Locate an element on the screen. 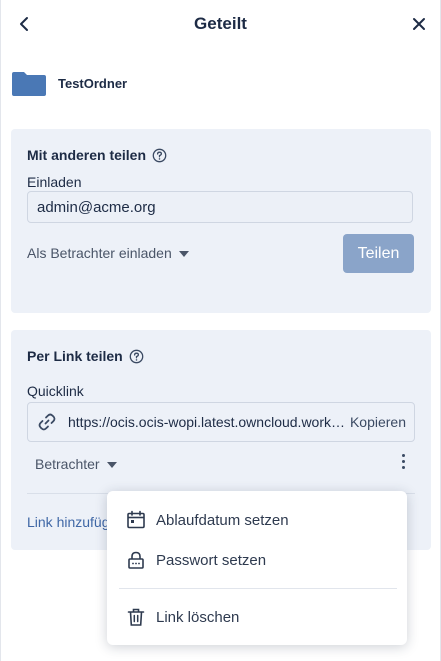  share-button: Teilen is located at coordinates (378, 253).